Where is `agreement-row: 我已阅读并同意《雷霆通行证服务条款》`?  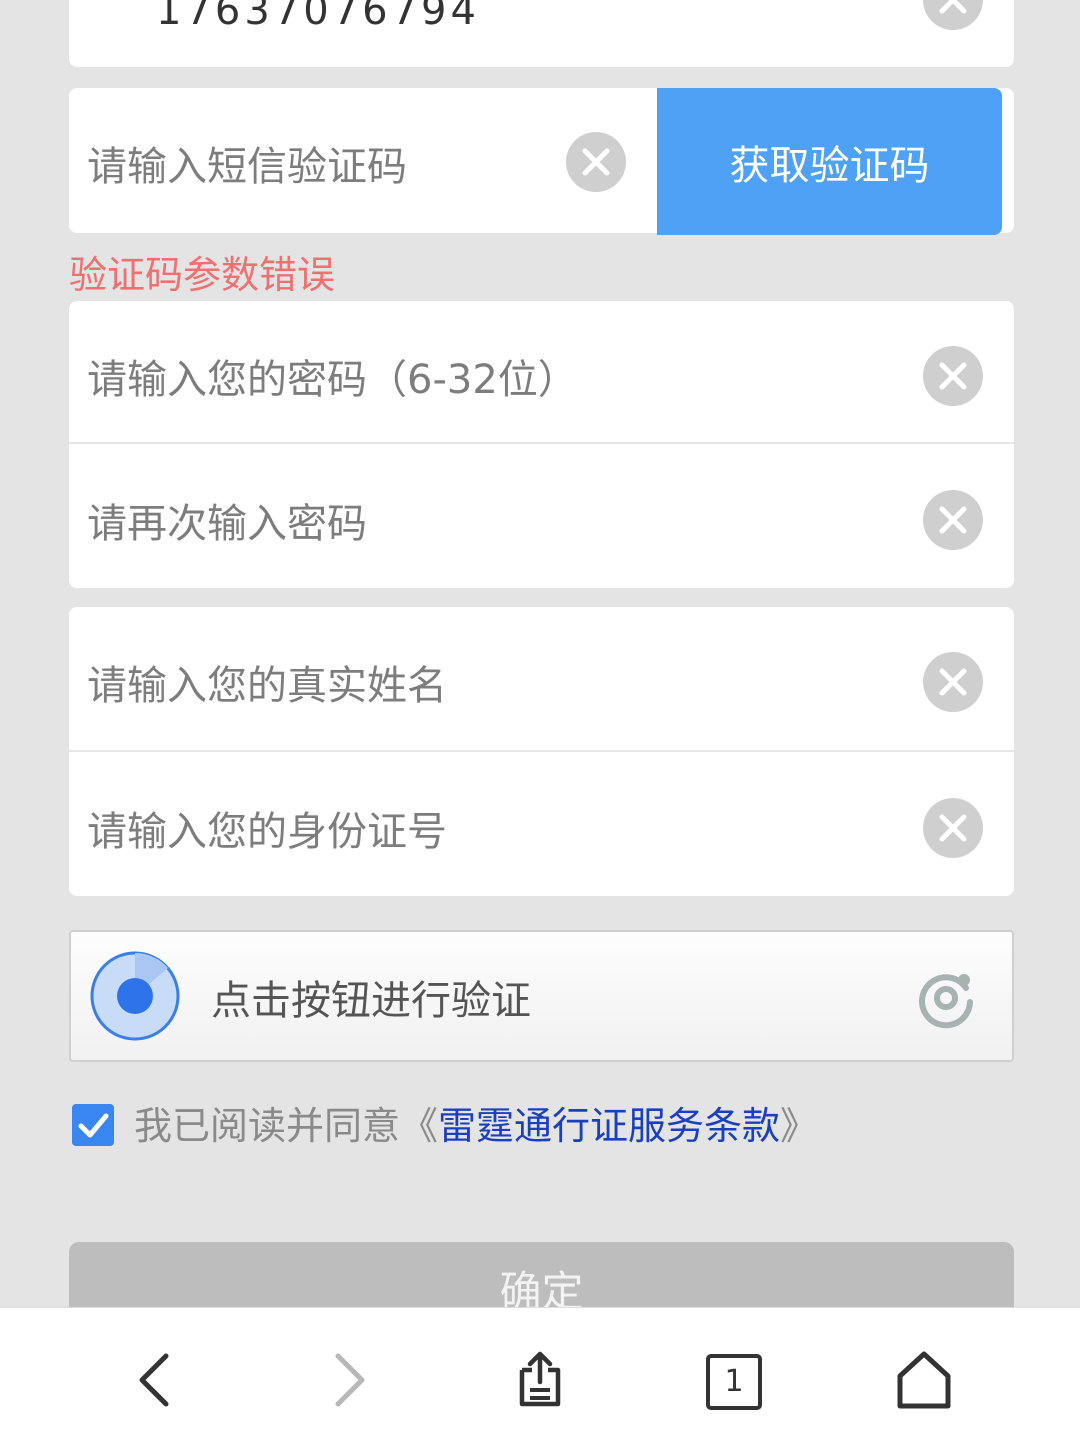
agreement-row: 我已阅读并同意《雷霆通行证服务条款》 is located at coordinates (445, 1122).